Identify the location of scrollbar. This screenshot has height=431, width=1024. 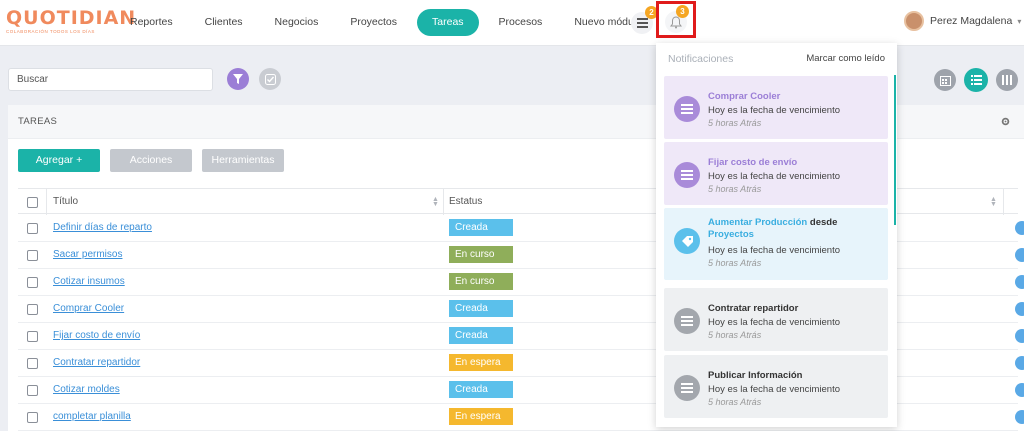
(895, 150).